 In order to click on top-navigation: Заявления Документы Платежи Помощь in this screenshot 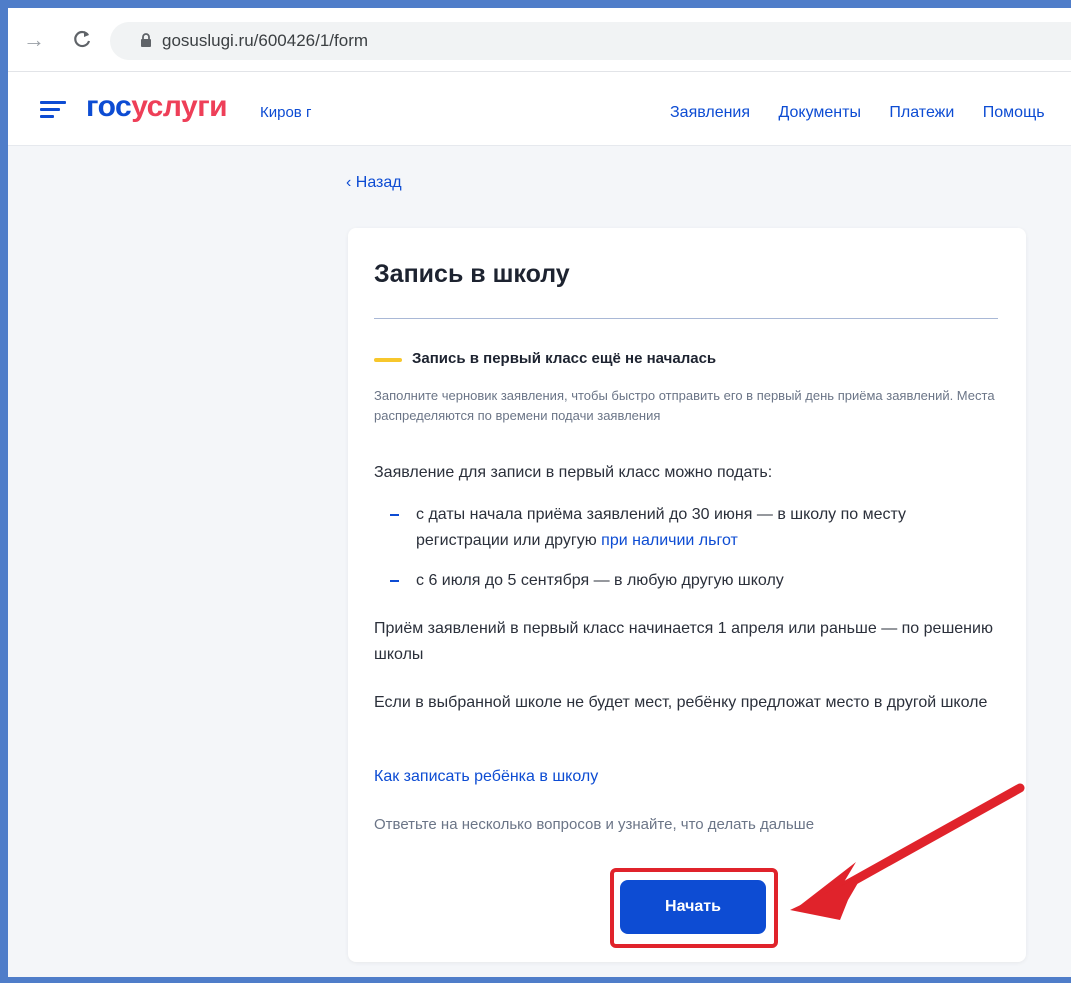, I will do `click(869, 113)`.